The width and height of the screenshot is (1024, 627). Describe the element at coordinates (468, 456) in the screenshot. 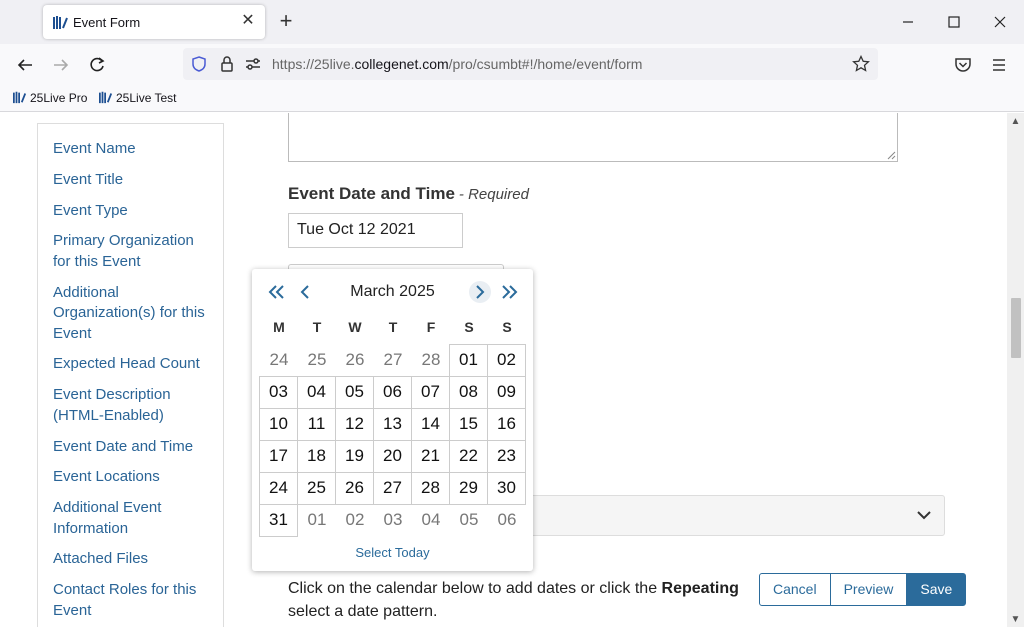

I see `datepicker-day: 22` at that location.